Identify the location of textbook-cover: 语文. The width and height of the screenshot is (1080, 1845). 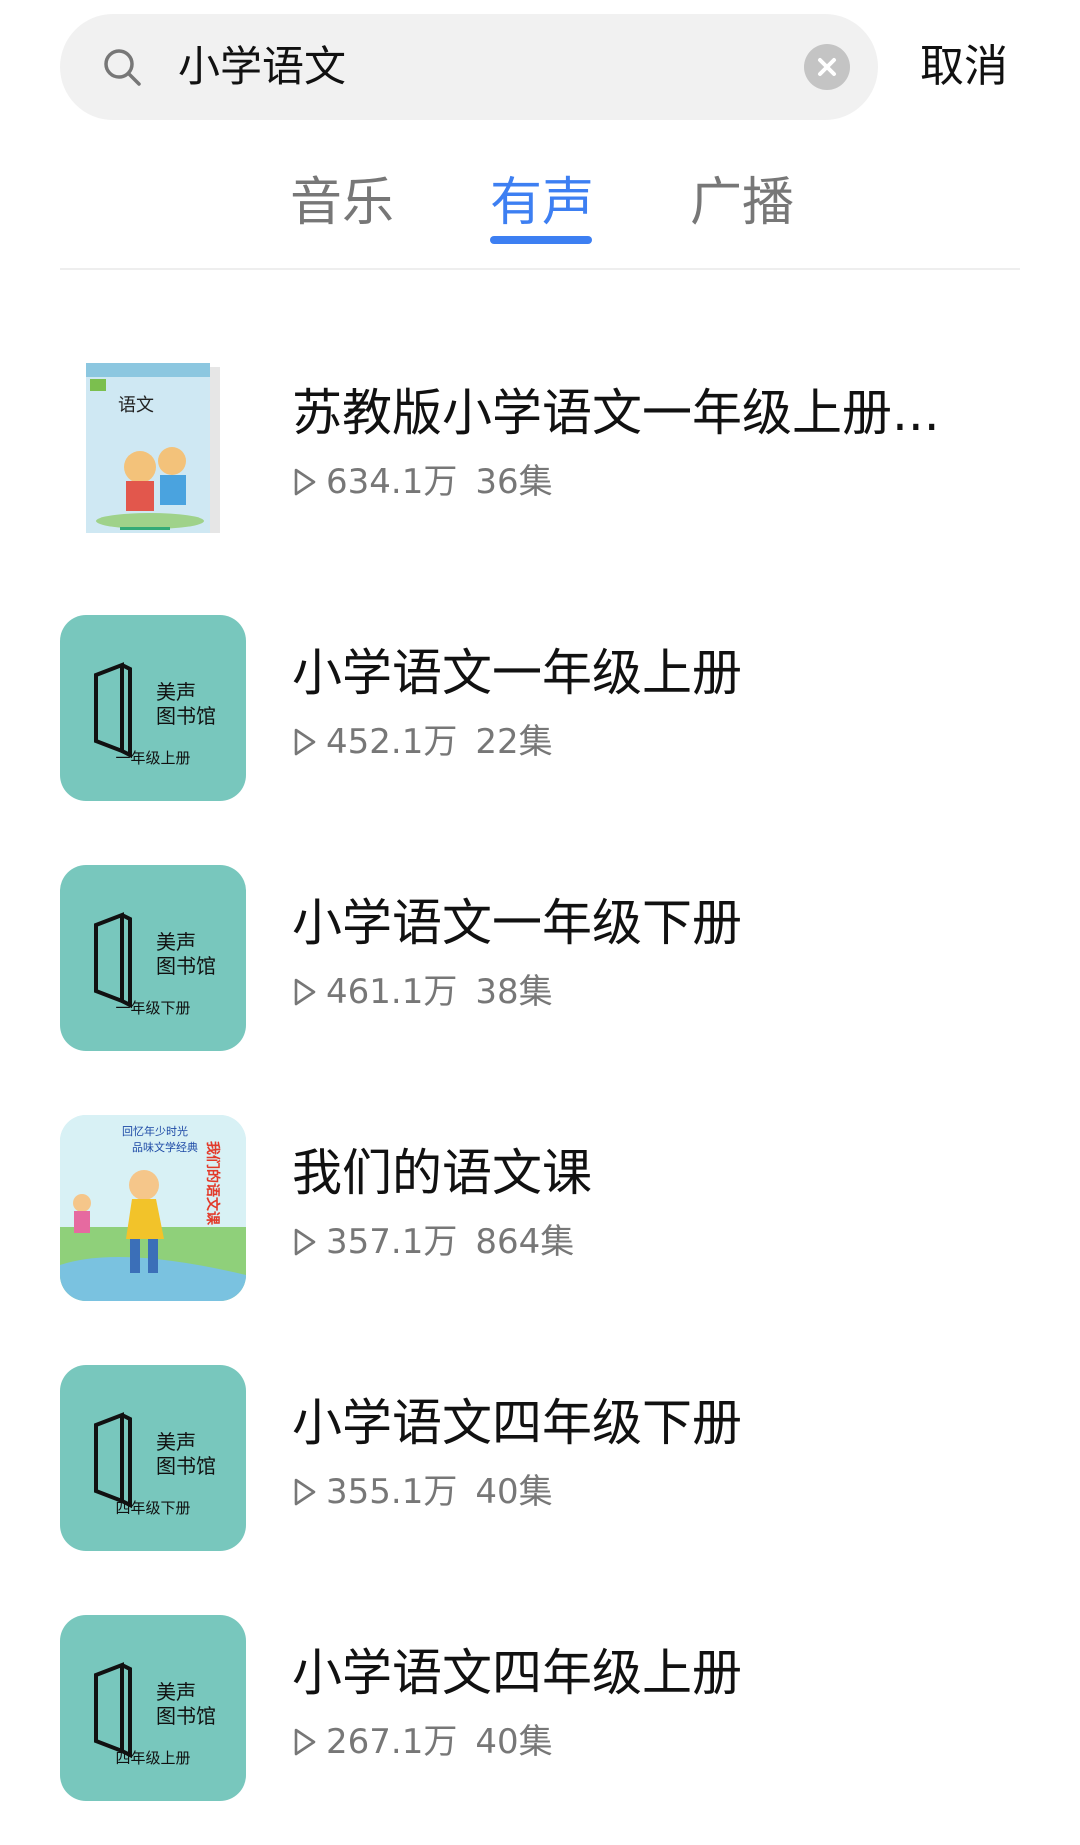
(153, 448).